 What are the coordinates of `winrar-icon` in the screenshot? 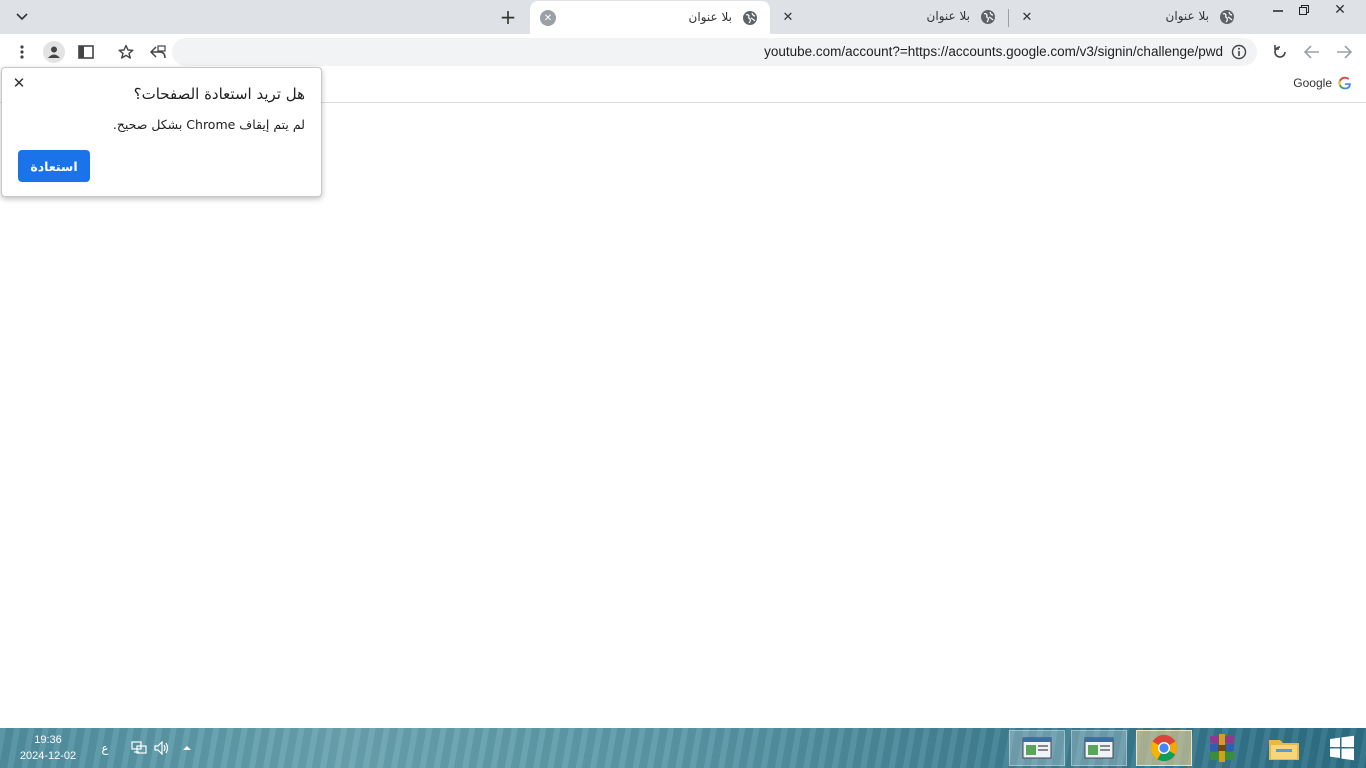 It's located at (1222, 748).